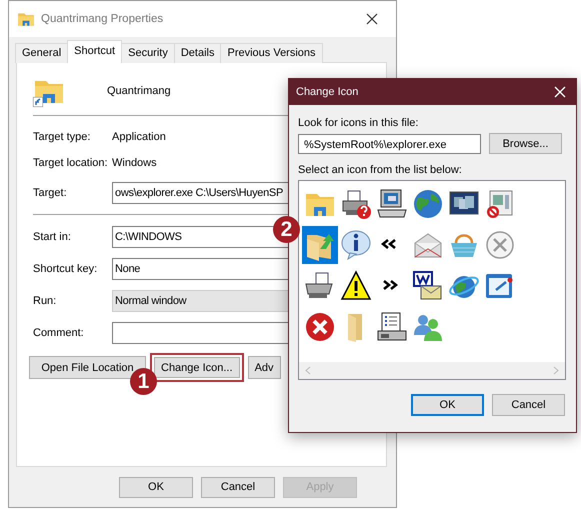 This screenshot has height=512, width=581. I want to click on field-value: Application, so click(139, 137).